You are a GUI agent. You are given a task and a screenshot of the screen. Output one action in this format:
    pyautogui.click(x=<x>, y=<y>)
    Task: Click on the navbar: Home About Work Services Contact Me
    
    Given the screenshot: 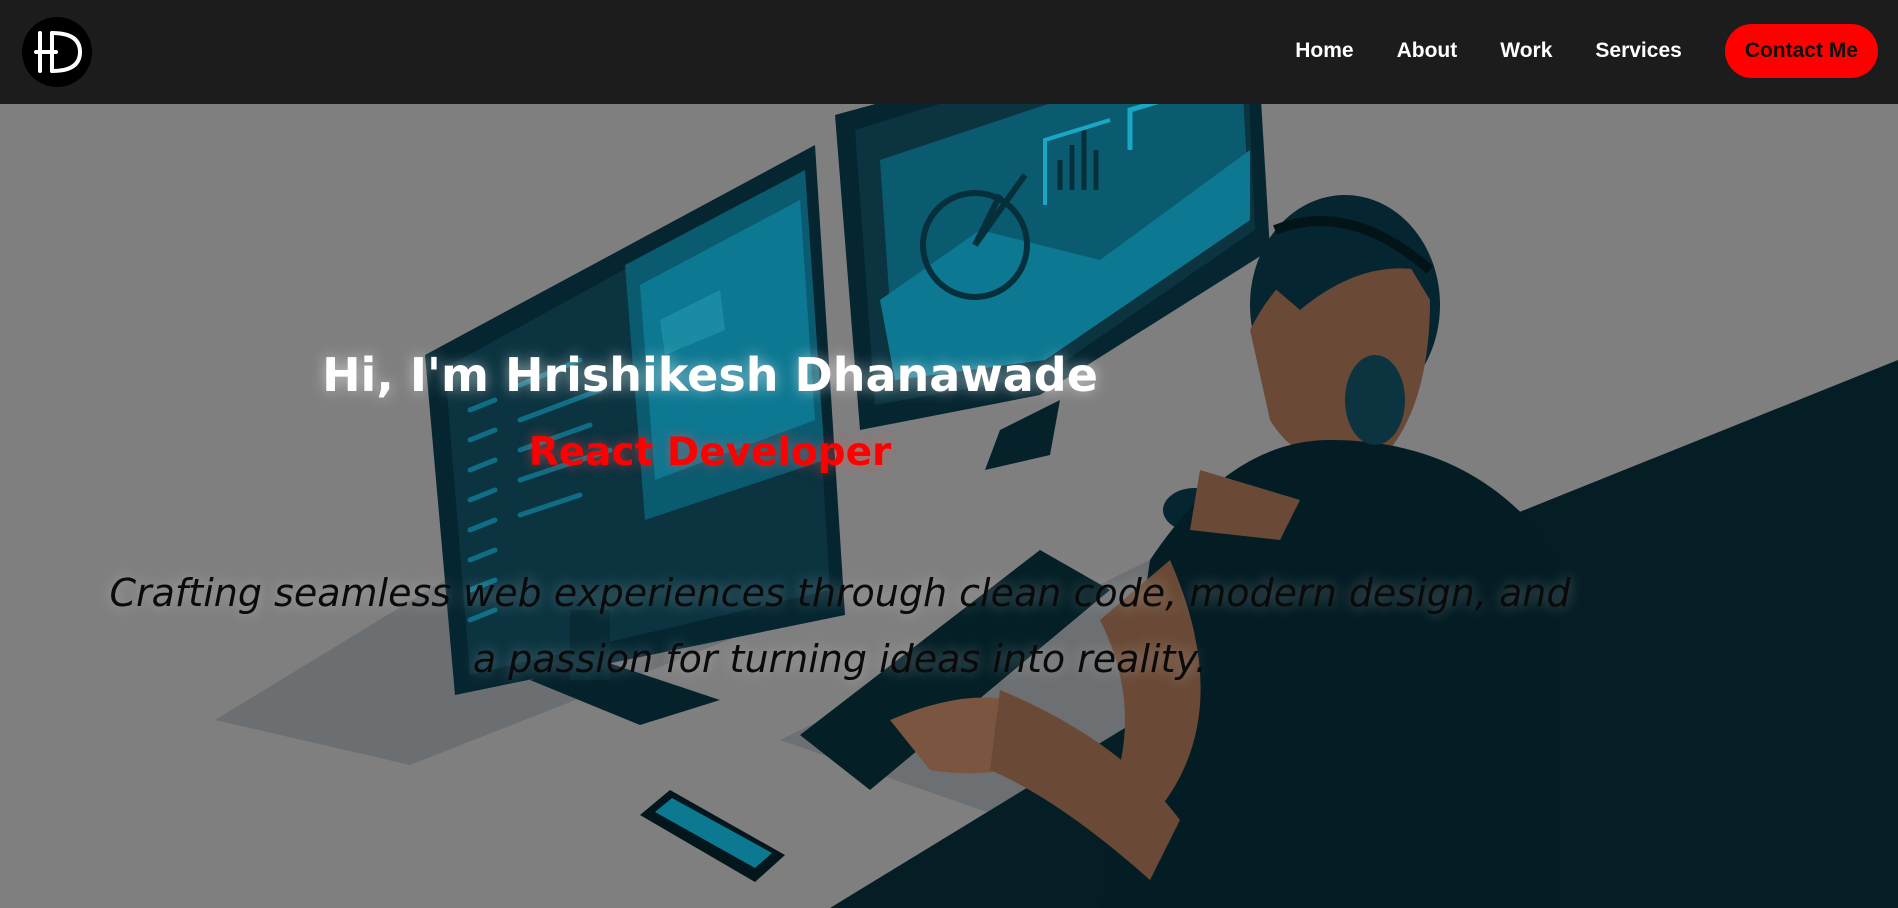 What is the action you would take?
    pyautogui.click(x=949, y=52)
    